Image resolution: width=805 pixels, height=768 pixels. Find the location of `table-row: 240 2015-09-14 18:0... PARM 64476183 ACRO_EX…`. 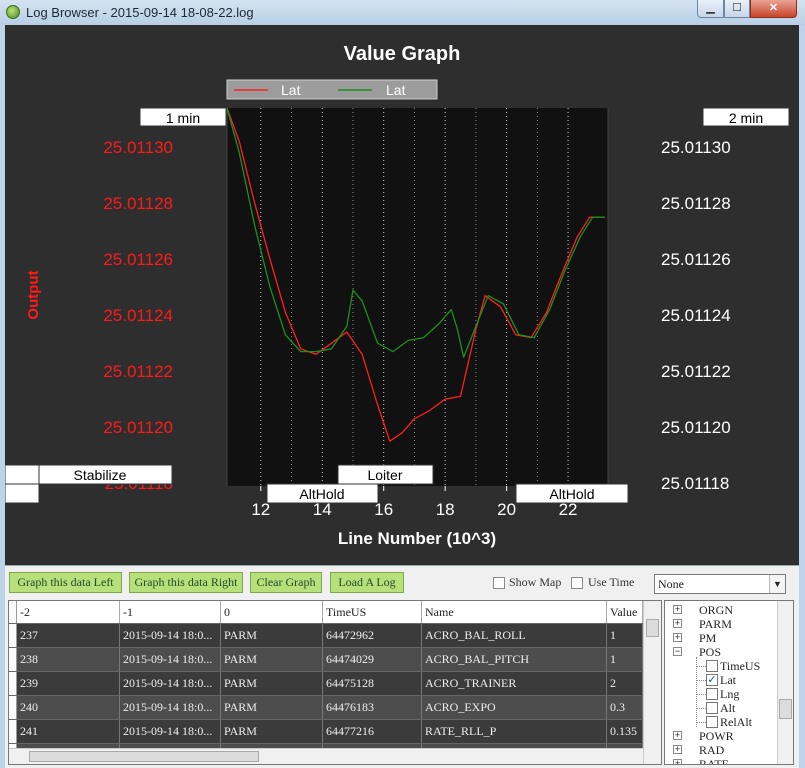

table-row: 240 2015-09-14 18:0... PARM 64476183 ACRO_EX… is located at coordinates (326, 707).